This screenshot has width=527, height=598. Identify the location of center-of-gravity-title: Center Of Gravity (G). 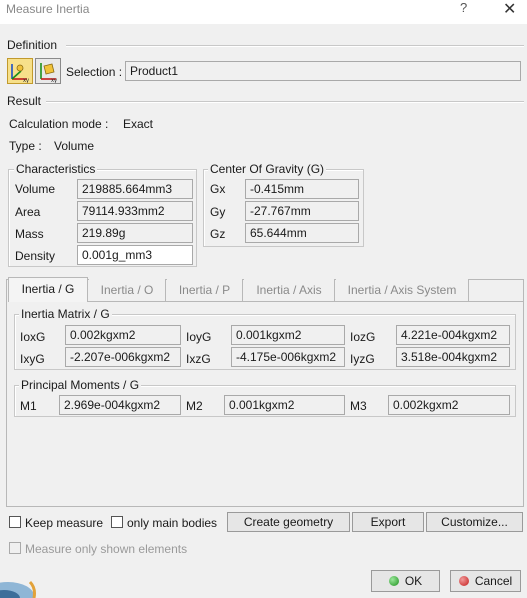
(267, 169).